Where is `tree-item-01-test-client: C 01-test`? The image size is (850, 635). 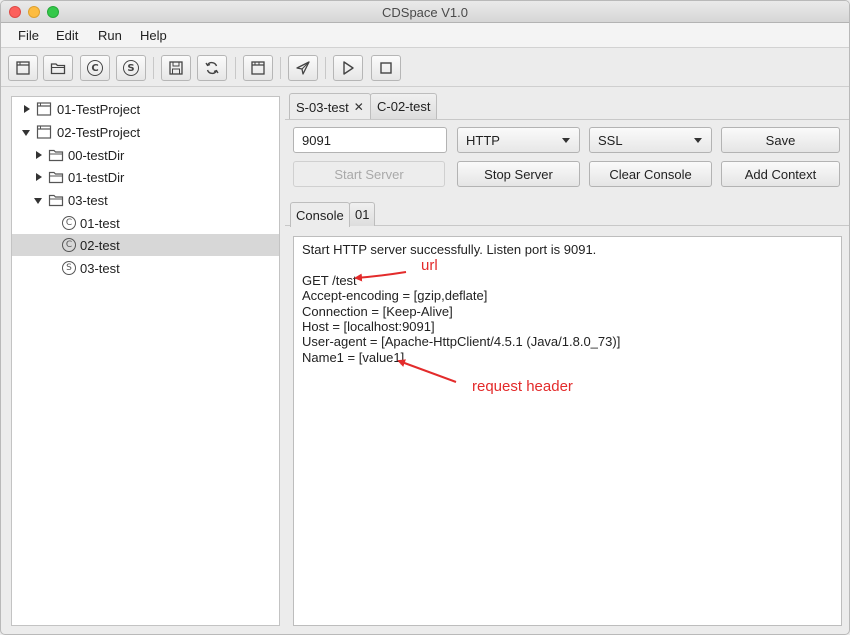 tree-item-01-test-client: C 01-test is located at coordinates (145, 223).